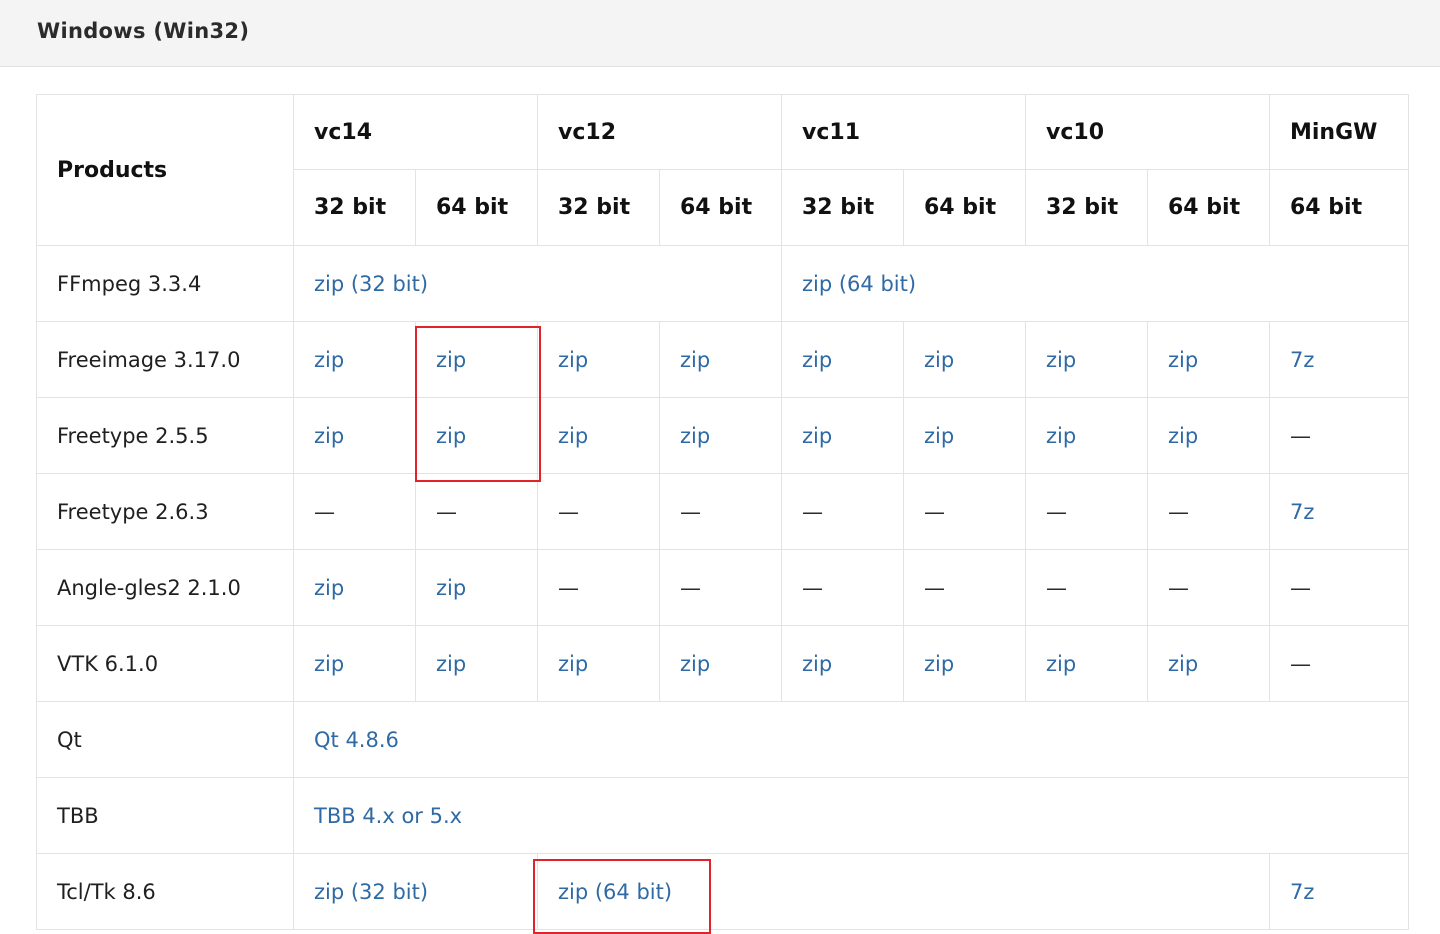 This screenshot has height=934, width=1440. What do you see at coordinates (903, 132) in the screenshot?
I see `group-header-vc11: vc11` at bounding box center [903, 132].